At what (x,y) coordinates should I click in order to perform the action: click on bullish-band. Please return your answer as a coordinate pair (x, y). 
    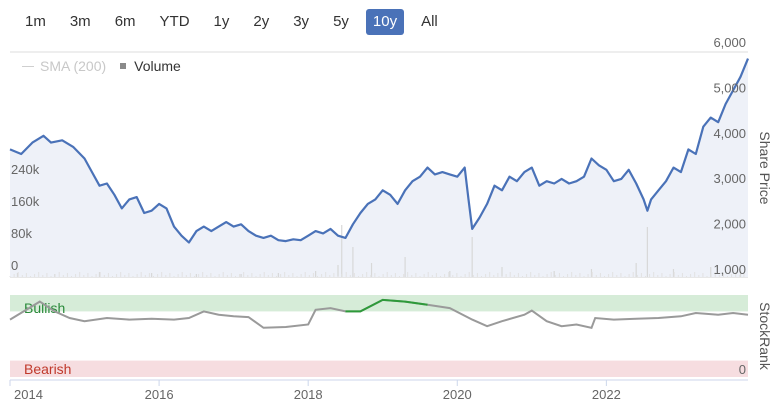
    Looking at the image, I should click on (379, 303).